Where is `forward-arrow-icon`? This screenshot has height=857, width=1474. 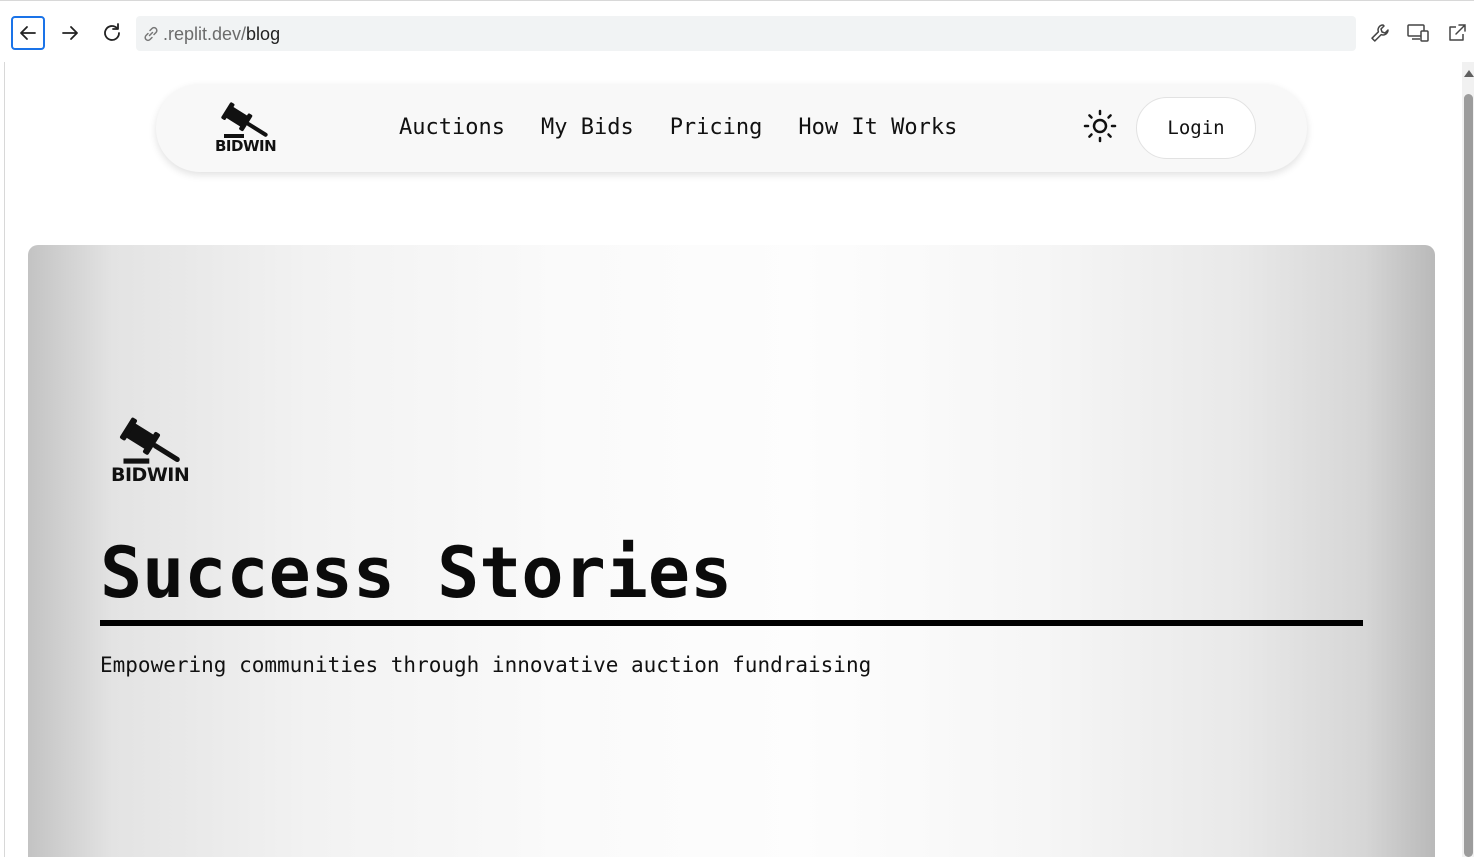 forward-arrow-icon is located at coordinates (70, 33).